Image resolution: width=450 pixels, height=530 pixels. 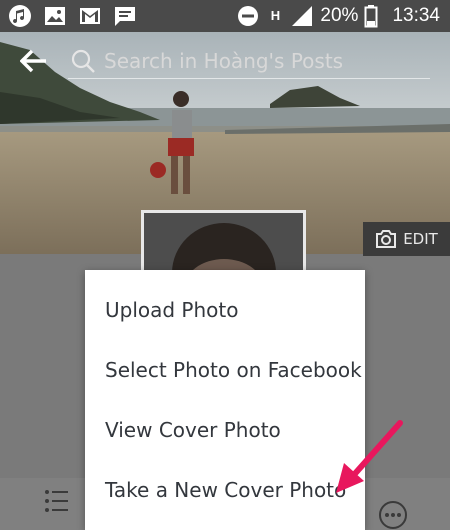 I want to click on search-underline, so click(x=249, y=78).